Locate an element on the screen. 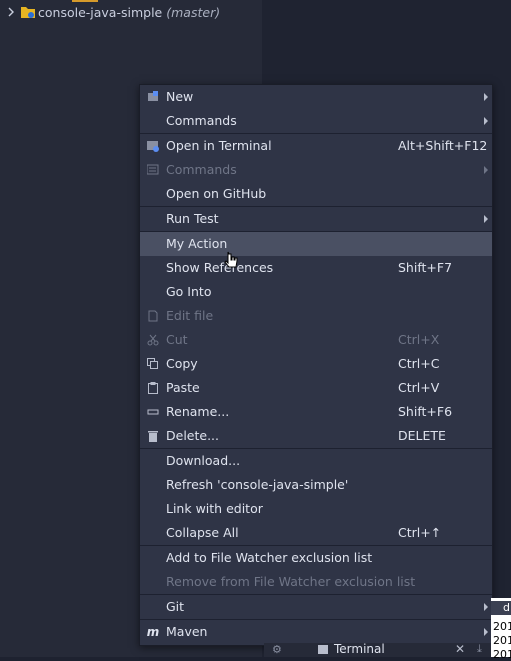  menu-item-shortcut: Ctrl+↑ is located at coordinates (420, 532).